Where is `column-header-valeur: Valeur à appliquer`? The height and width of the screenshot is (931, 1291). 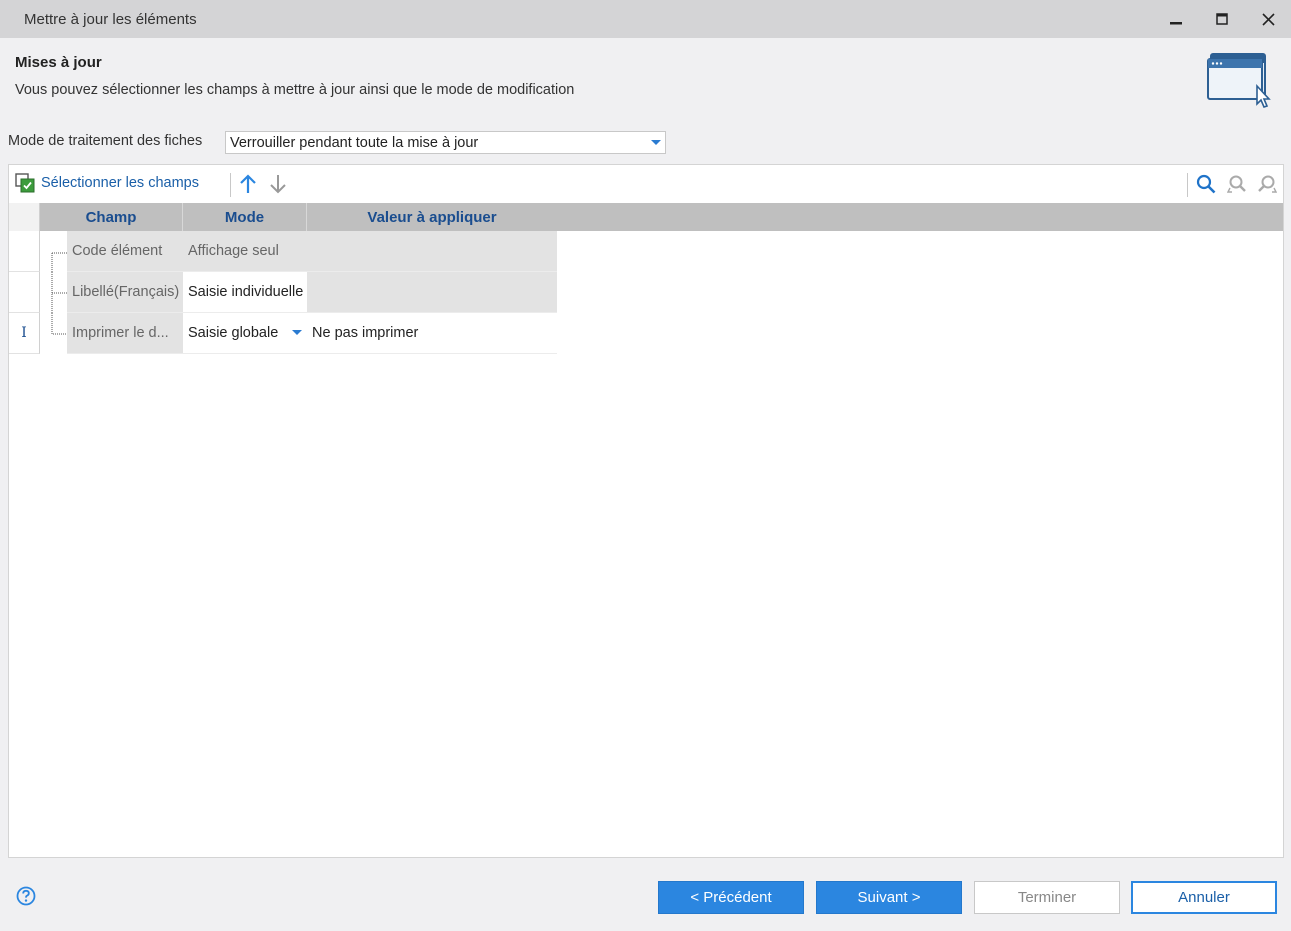 column-header-valeur: Valeur à appliquer is located at coordinates (432, 217).